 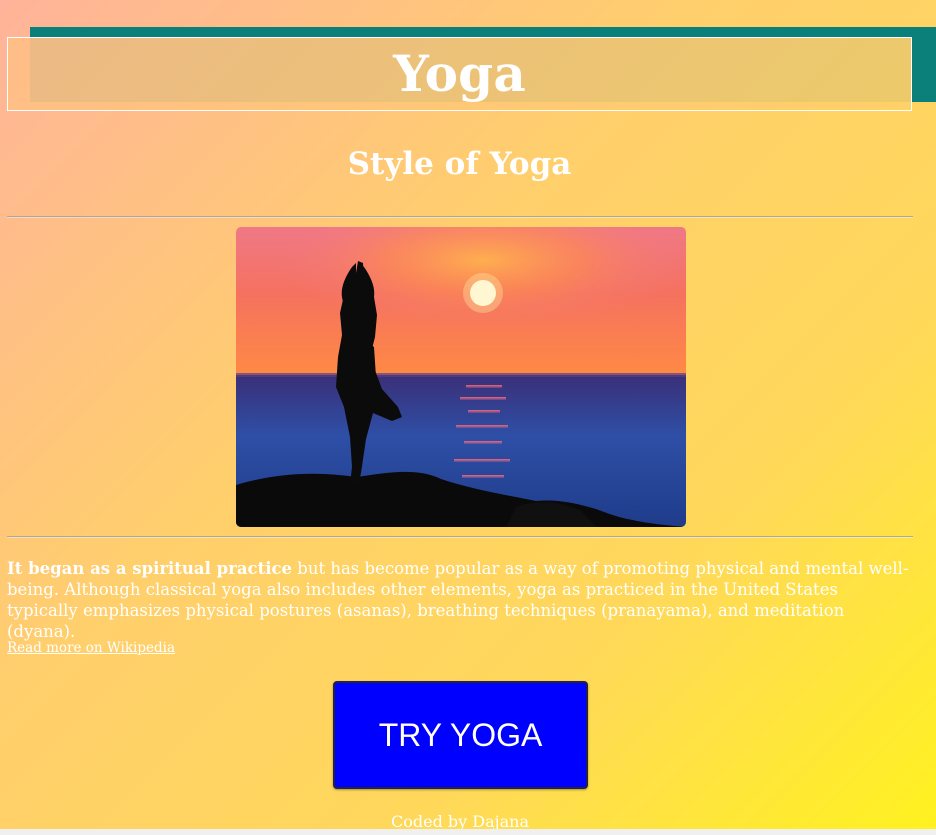 What do you see at coordinates (468, 832) in the screenshot?
I see `page-bottom-strip` at bounding box center [468, 832].